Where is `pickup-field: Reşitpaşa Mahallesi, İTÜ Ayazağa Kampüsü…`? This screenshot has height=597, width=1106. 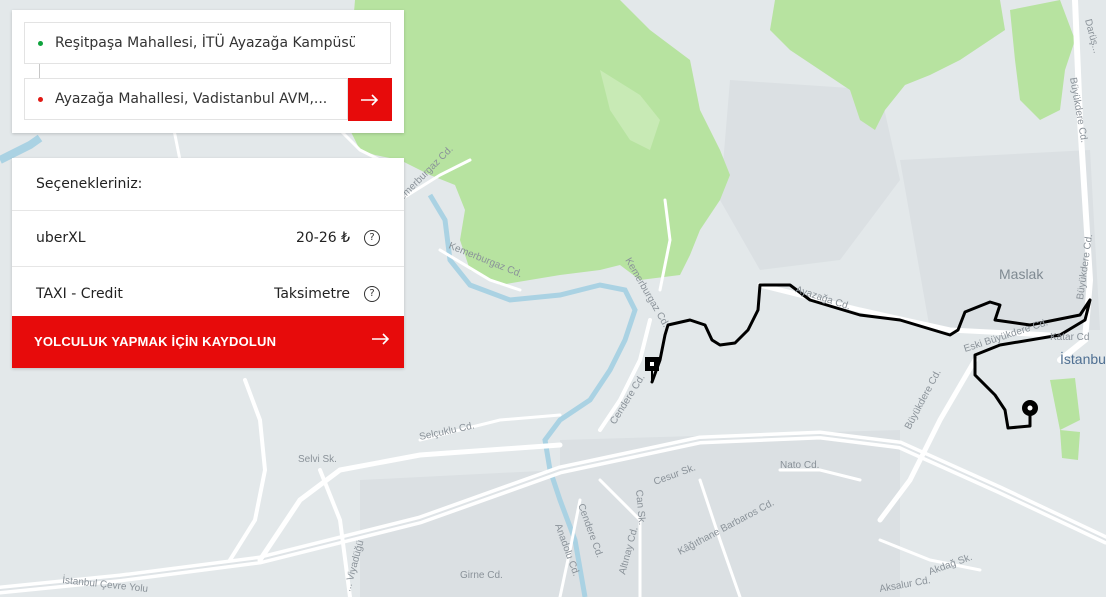
pickup-field: Reşitpaşa Mahallesi, İTÜ Ayazağa Kampüsü… is located at coordinates (207, 43).